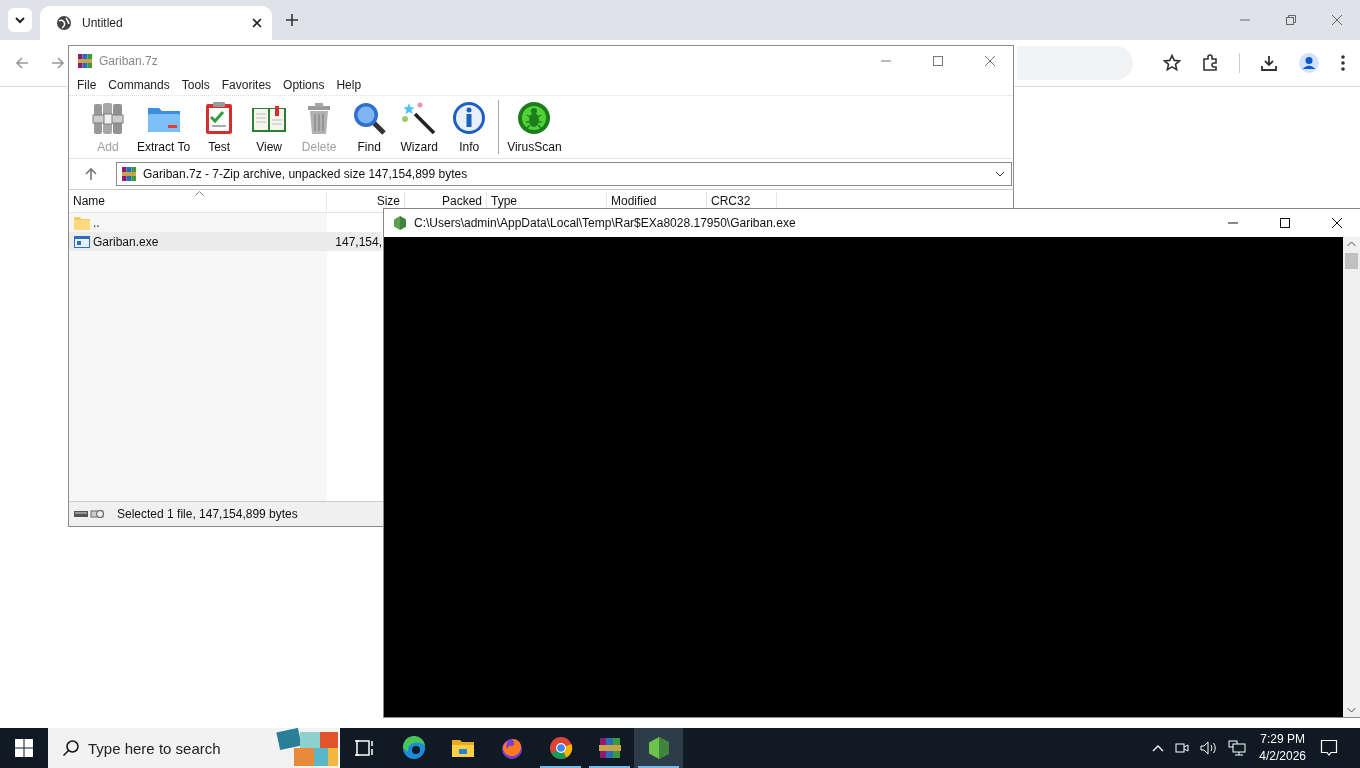  Describe the element at coordinates (413, 748) in the screenshot. I see `edge-icon` at that location.